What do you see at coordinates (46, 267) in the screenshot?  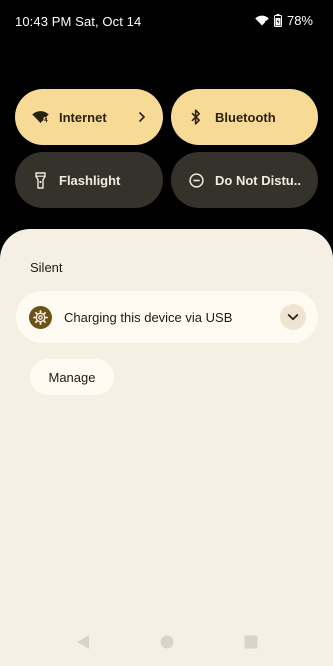 I see `section-label-silent: Silent` at bounding box center [46, 267].